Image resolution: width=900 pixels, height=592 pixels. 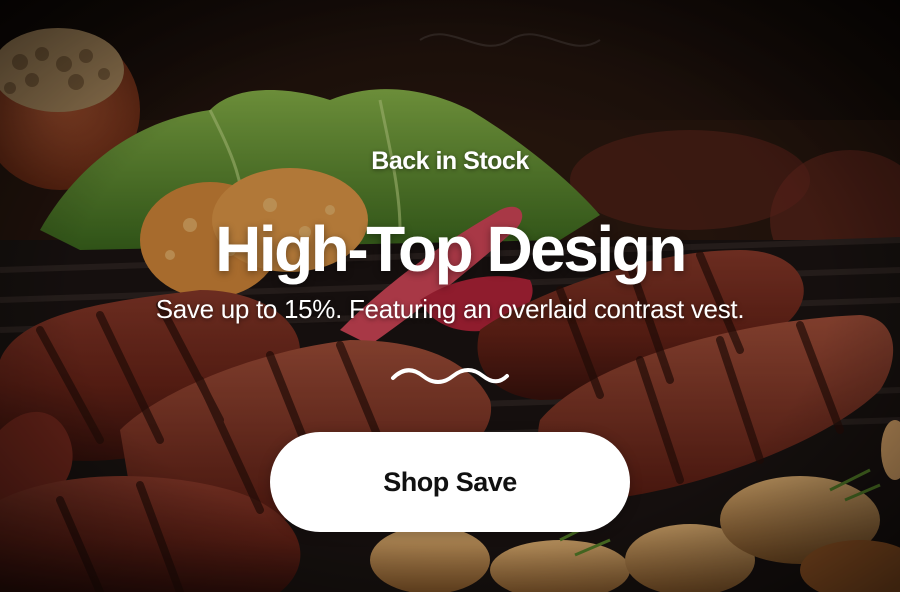 What do you see at coordinates (450, 376) in the screenshot?
I see `wave-divider-icon` at bounding box center [450, 376].